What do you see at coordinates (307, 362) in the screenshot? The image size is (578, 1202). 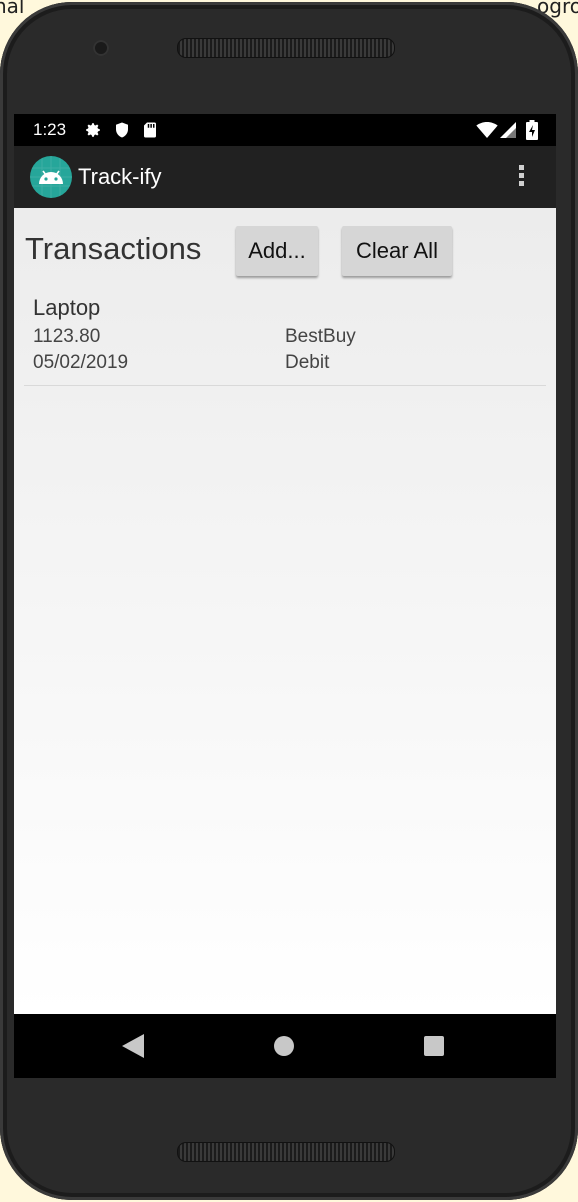 I see `transaction-type: Debit` at bounding box center [307, 362].